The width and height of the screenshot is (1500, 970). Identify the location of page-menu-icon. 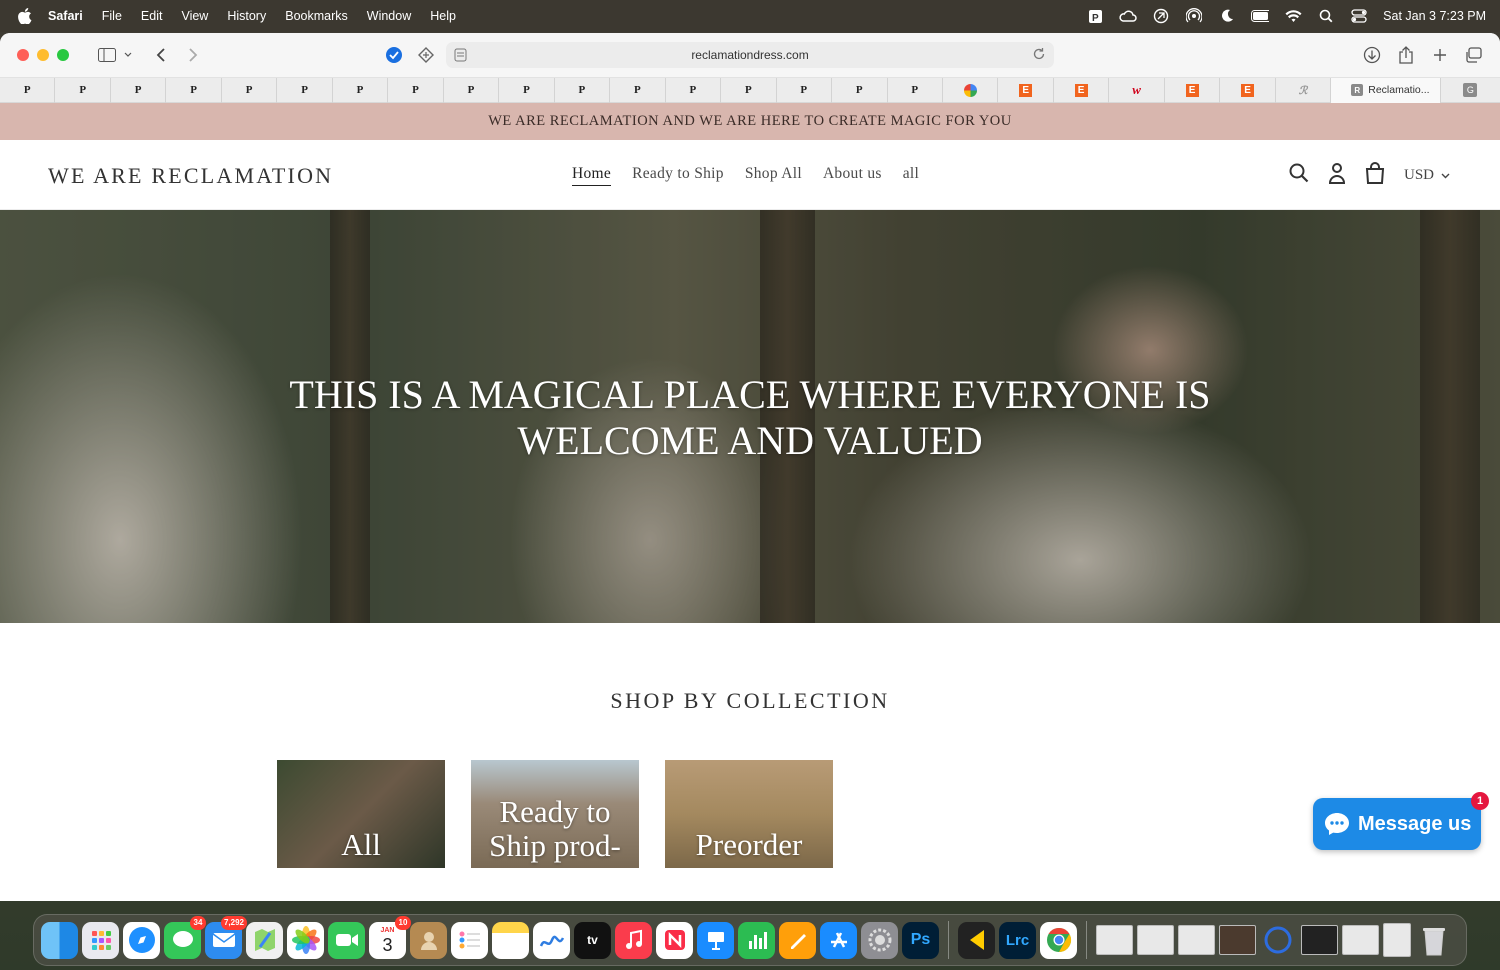
(461, 56).